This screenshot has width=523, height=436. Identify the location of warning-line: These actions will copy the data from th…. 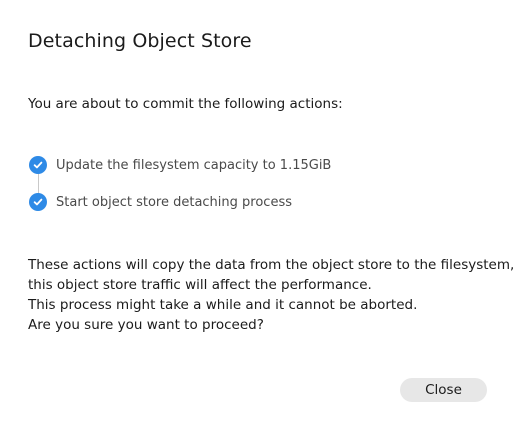
(271, 265).